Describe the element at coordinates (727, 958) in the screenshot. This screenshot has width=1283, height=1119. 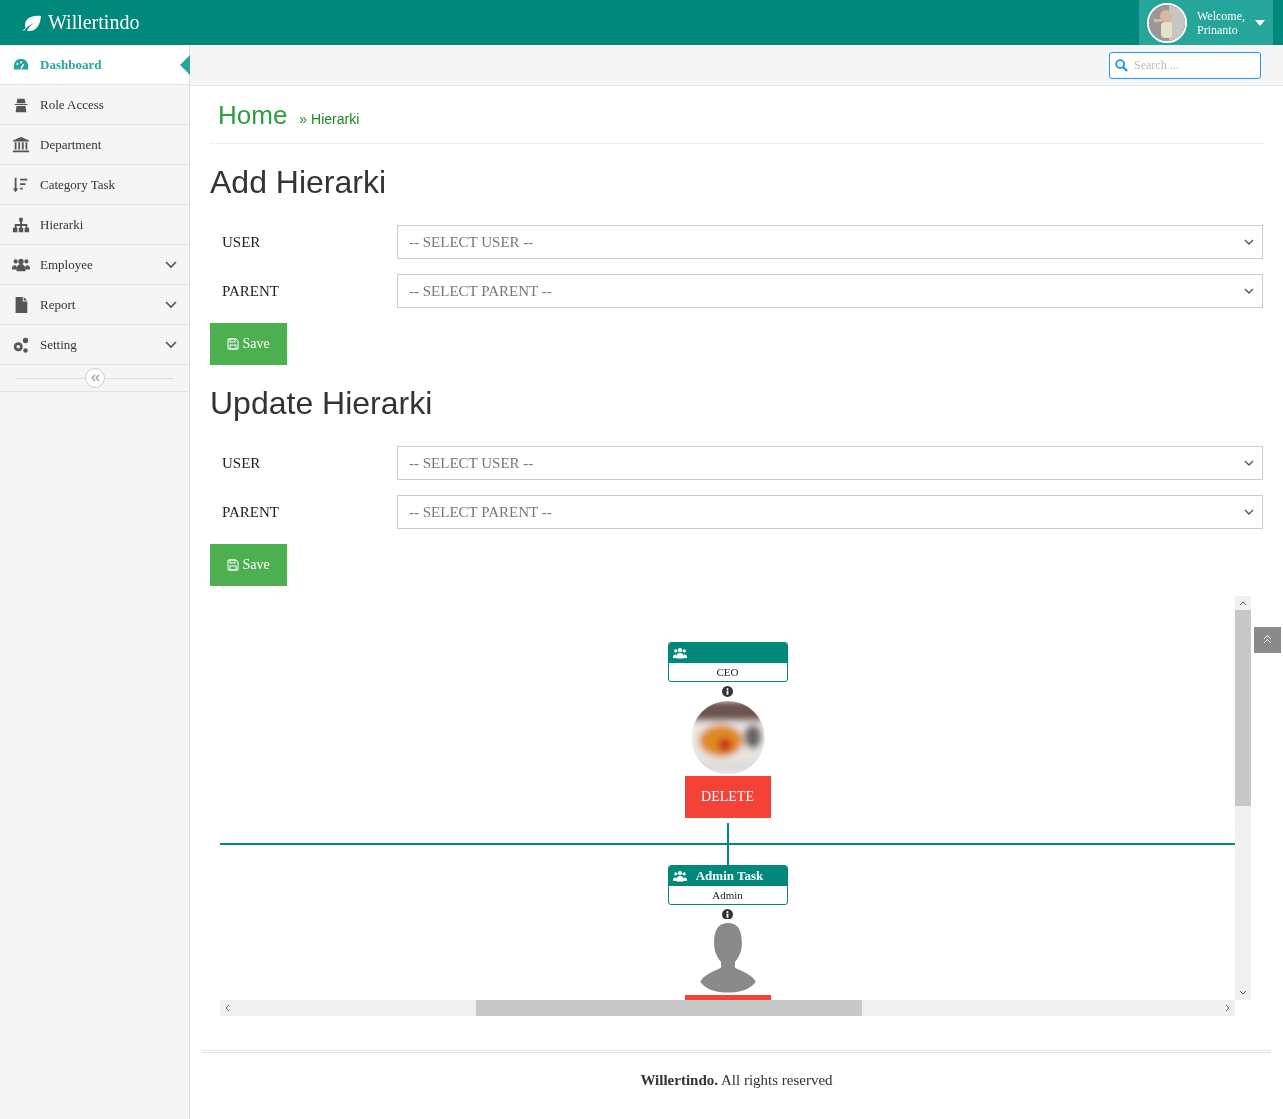
I see `person-silhouette-icon` at that location.